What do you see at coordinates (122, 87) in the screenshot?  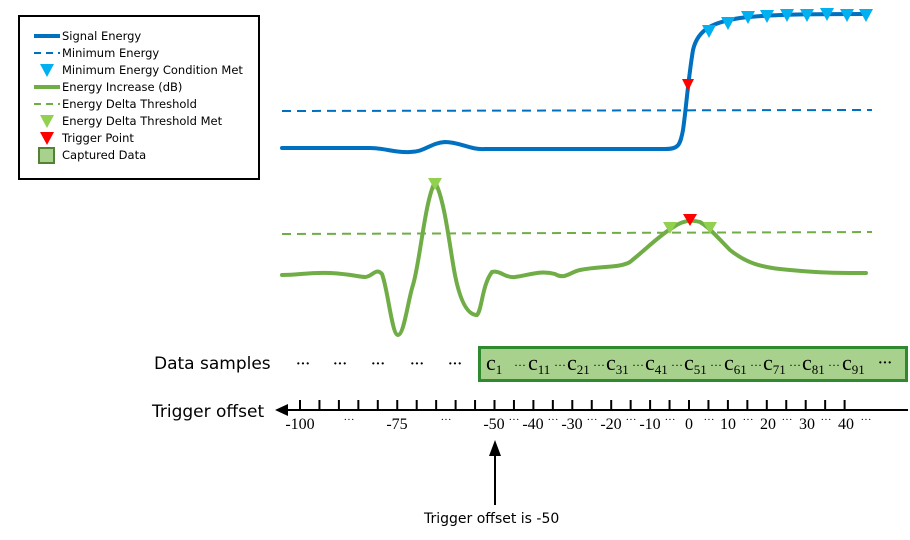 I see `legend-label: Energy Increase (dB)` at bounding box center [122, 87].